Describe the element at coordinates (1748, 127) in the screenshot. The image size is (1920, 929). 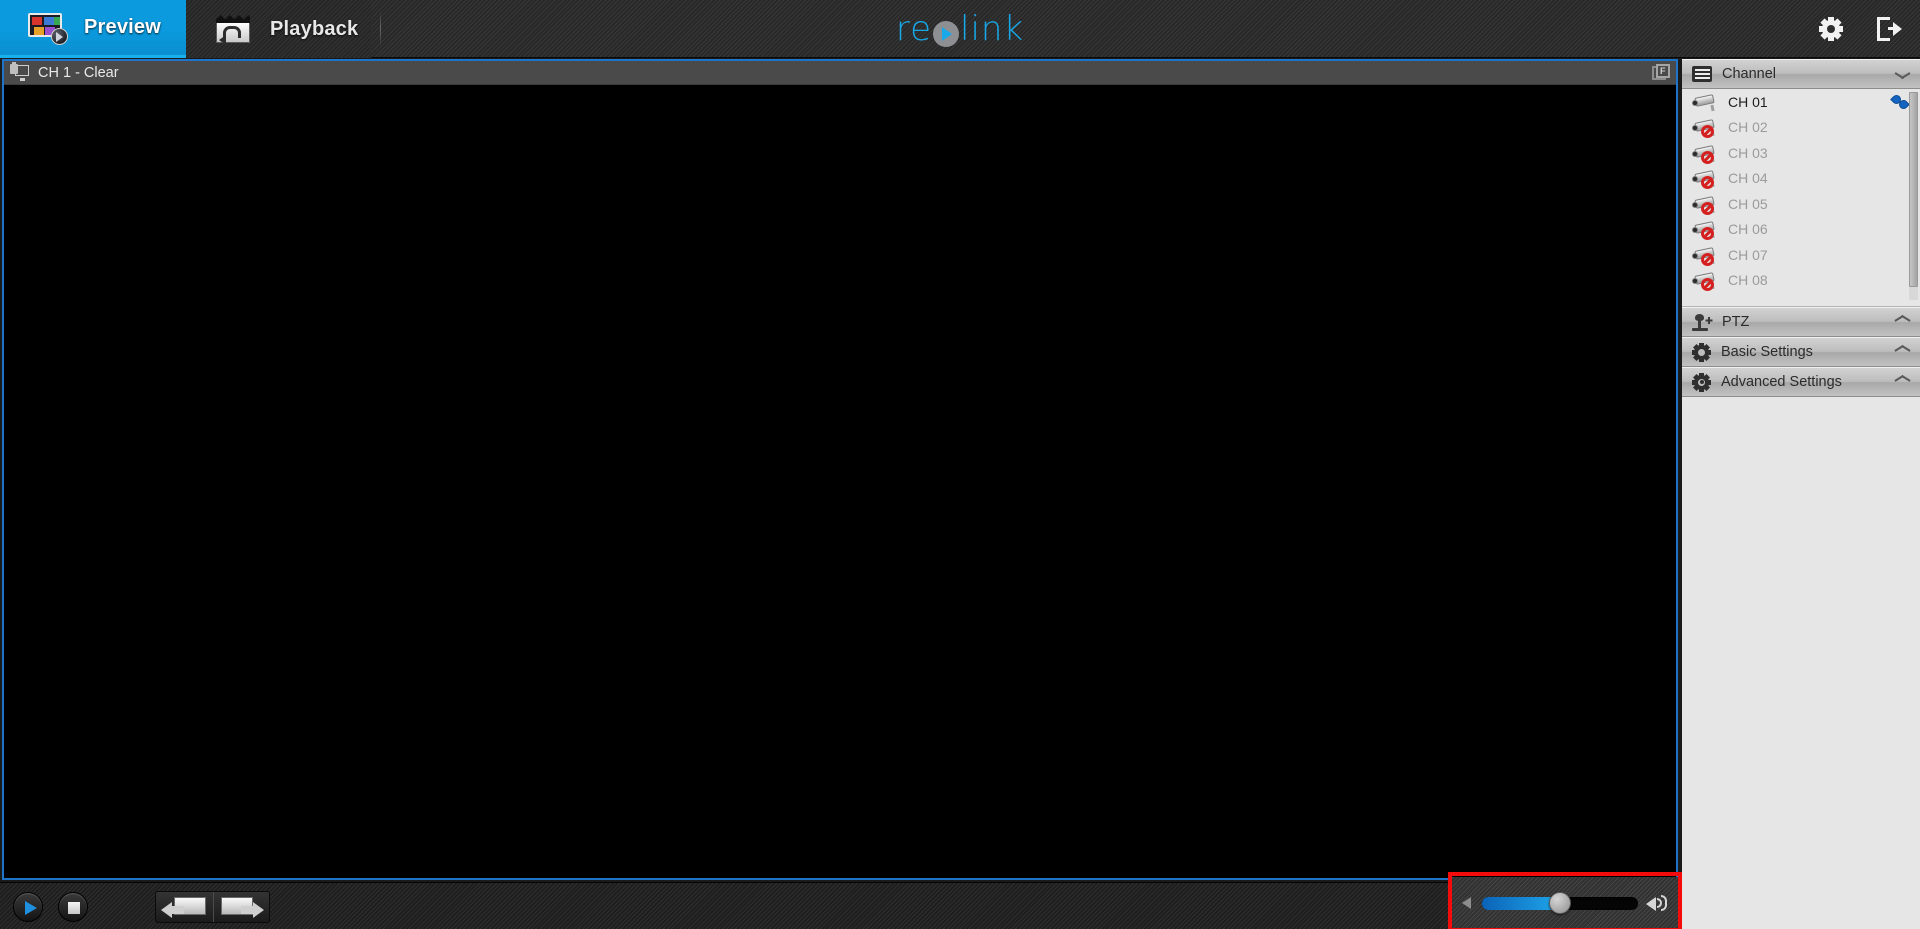
I see `channel-label: CH 02` at that location.